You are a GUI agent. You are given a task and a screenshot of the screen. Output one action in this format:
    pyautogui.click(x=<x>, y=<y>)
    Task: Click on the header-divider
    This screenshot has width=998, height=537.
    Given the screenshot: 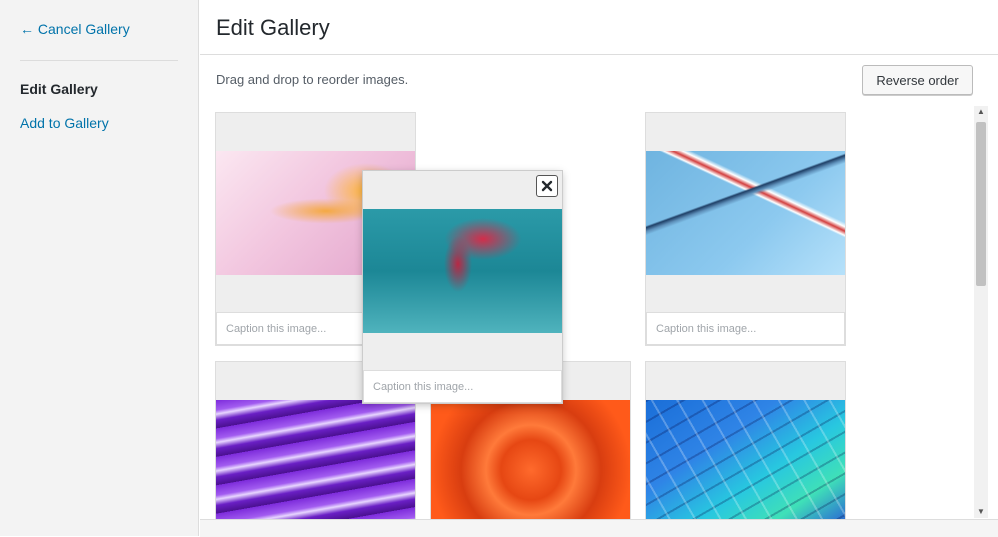 What is the action you would take?
    pyautogui.click(x=599, y=54)
    